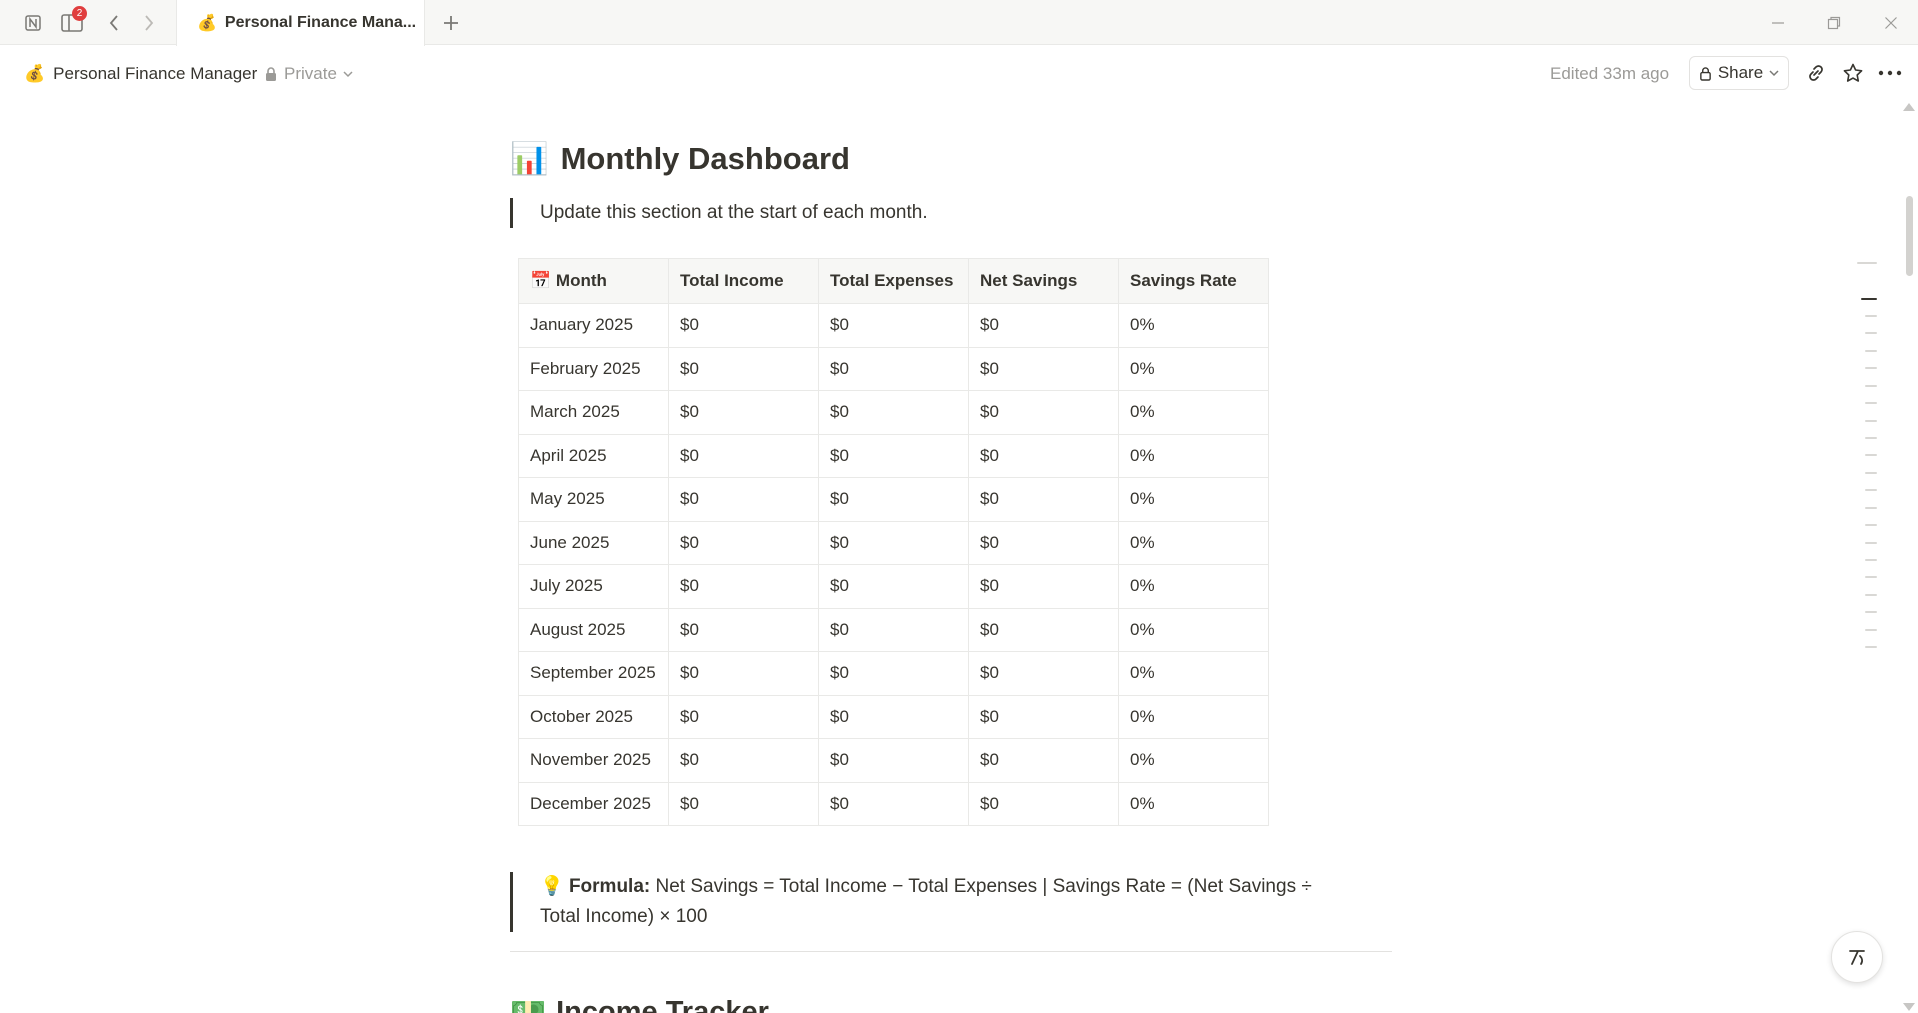 This screenshot has height=1013, width=1918. I want to click on column-header-total-expenses: Total Expenses, so click(893, 281).